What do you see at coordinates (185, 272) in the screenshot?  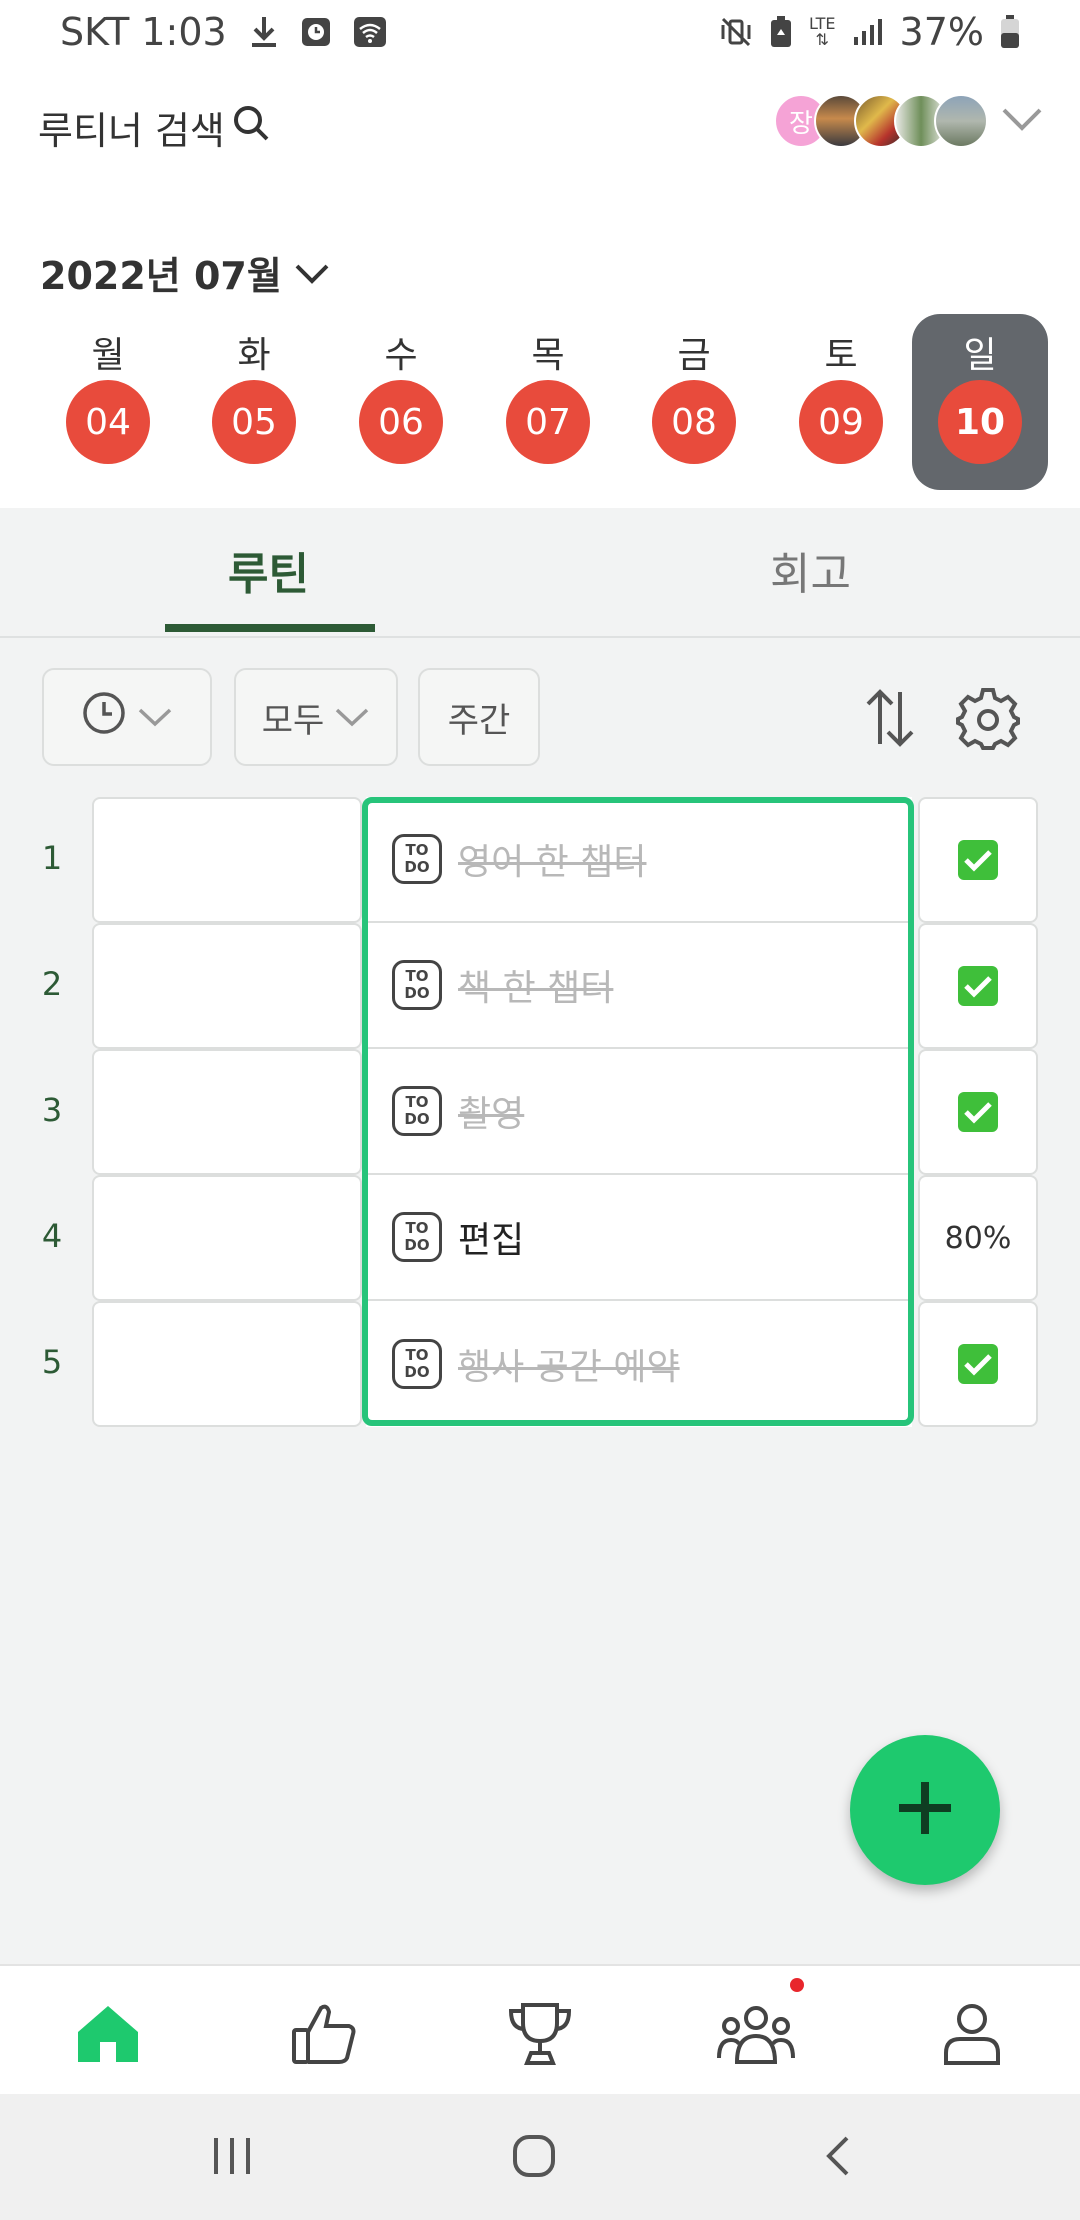 I see `month-selector: 2022년 07월` at bounding box center [185, 272].